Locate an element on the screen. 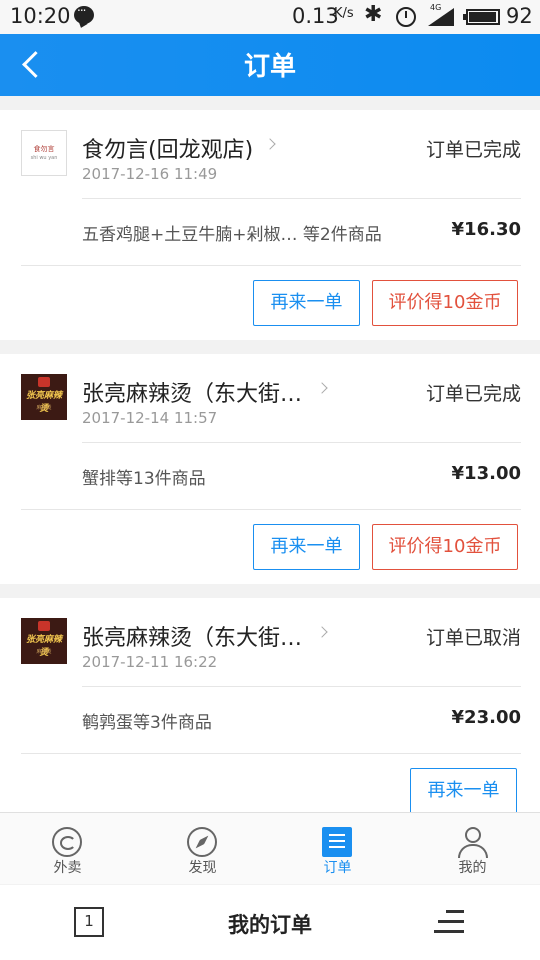 The width and height of the screenshot is (540, 960). system-nav-bar: 1 我的订单 is located at coordinates (270, 922).